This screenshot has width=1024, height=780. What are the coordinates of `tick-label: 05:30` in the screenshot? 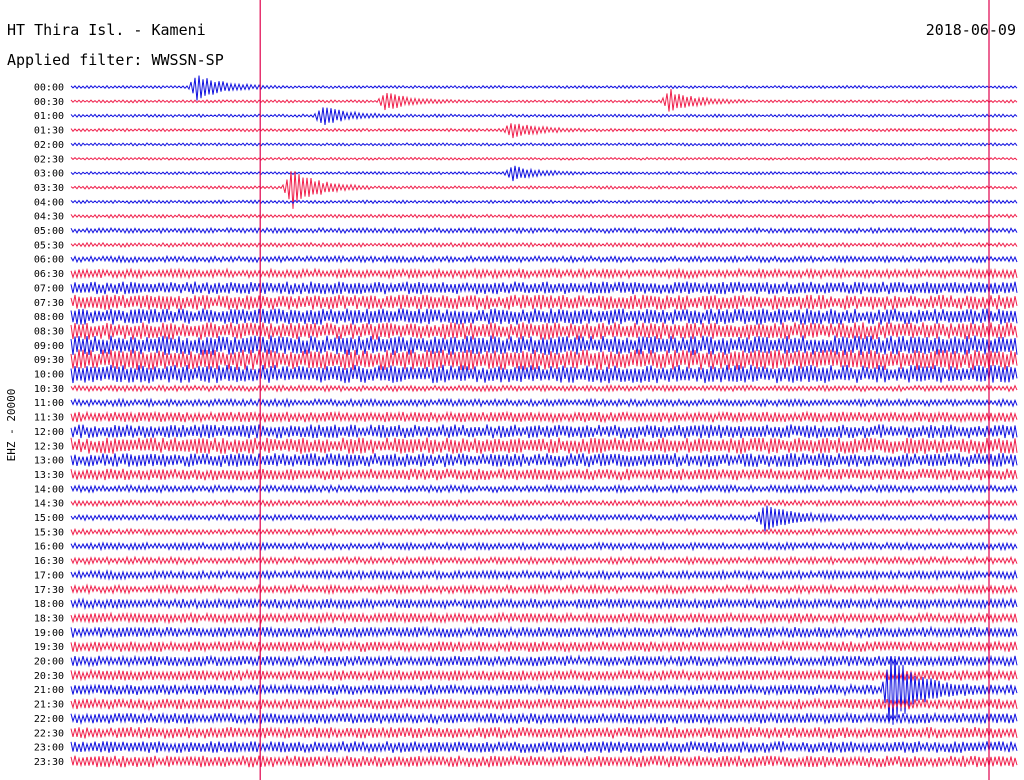 It's located at (49, 245).